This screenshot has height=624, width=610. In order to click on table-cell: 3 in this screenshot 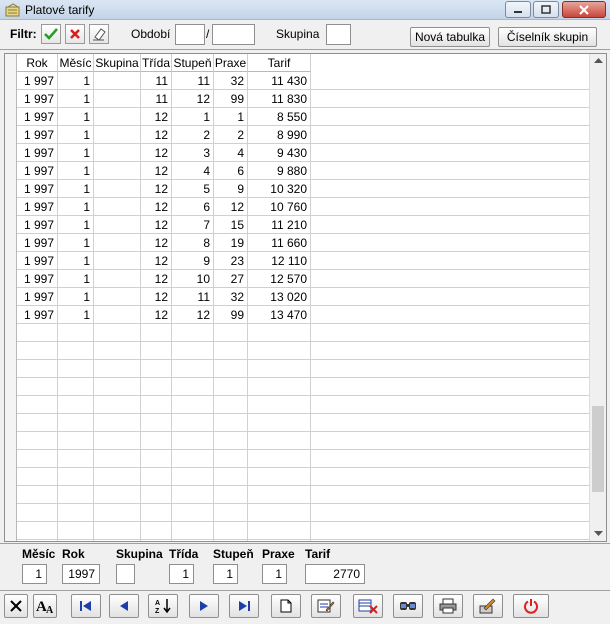, I will do `click(193, 153)`.